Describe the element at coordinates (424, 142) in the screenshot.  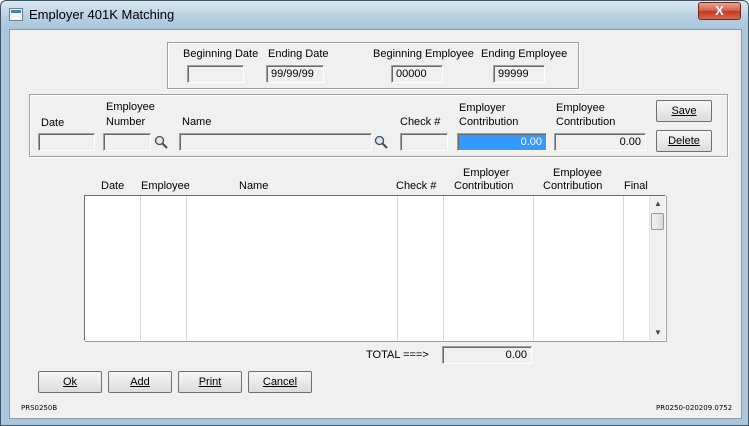
I see `check-number-field` at that location.